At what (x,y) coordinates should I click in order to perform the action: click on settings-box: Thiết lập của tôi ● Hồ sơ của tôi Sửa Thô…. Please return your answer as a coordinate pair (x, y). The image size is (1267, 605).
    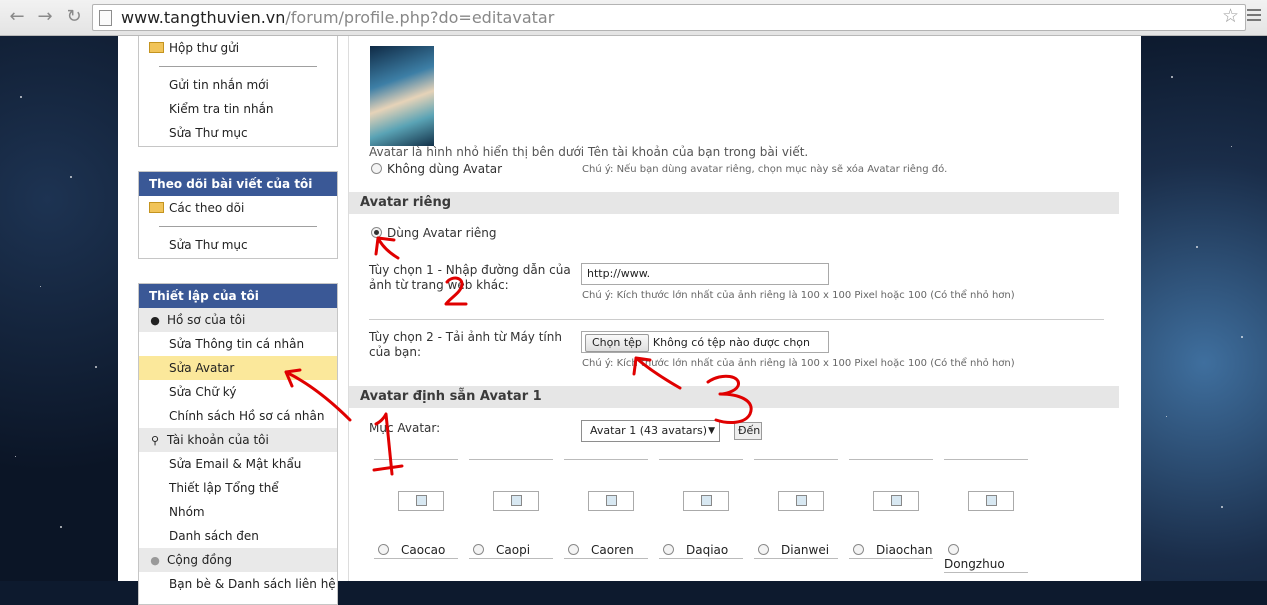
    Looking at the image, I should click on (238, 444).